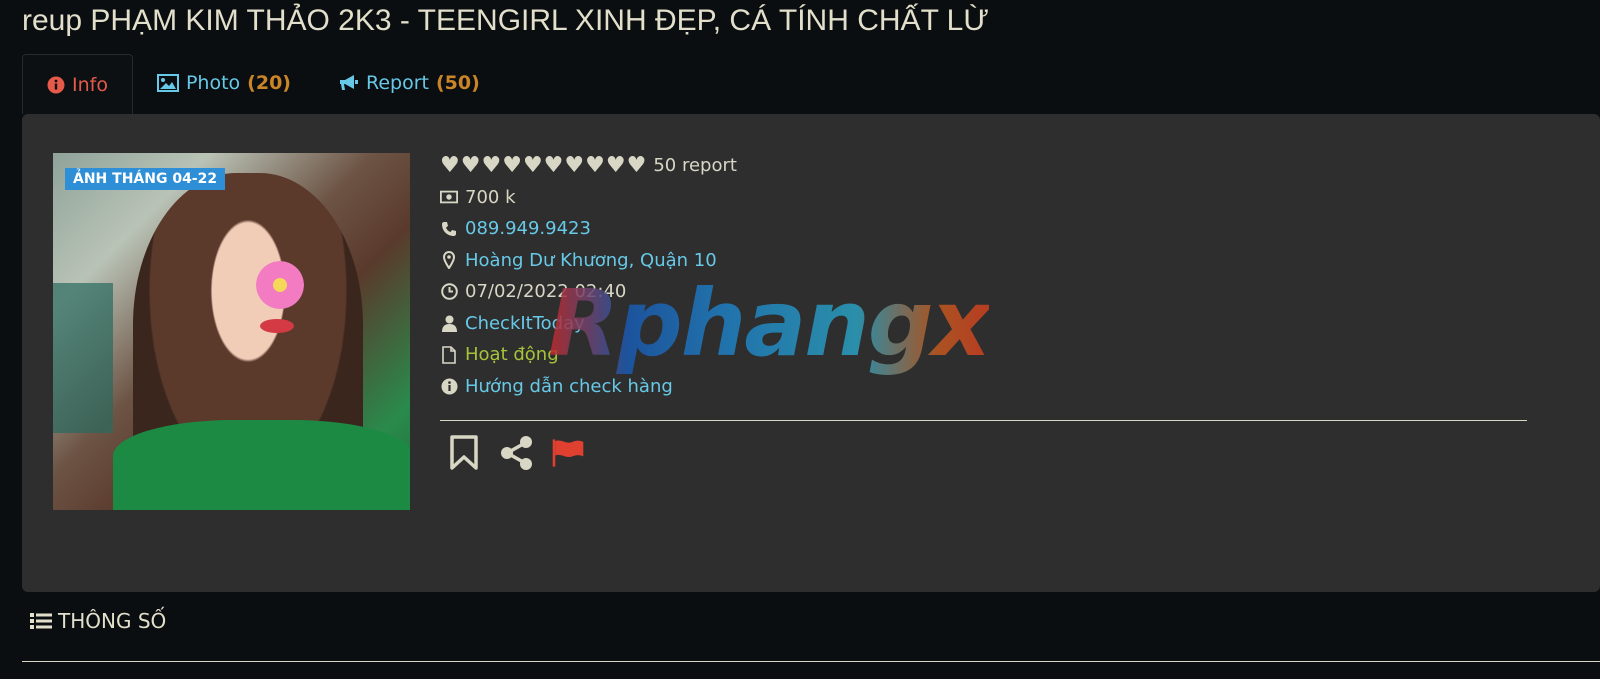 This screenshot has width=1600, height=679. I want to click on profile-photo: ẢNH THÁNG 04-22, so click(231, 331).